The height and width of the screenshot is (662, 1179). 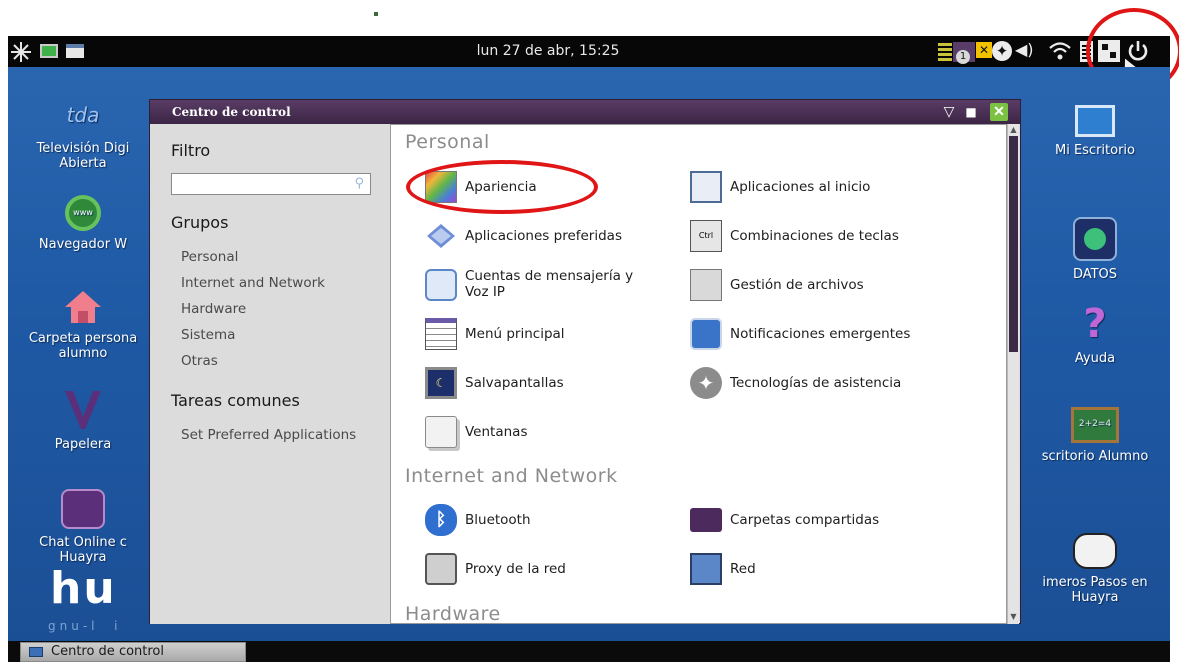 I want to click on decorative-dot, so click(x=376, y=14).